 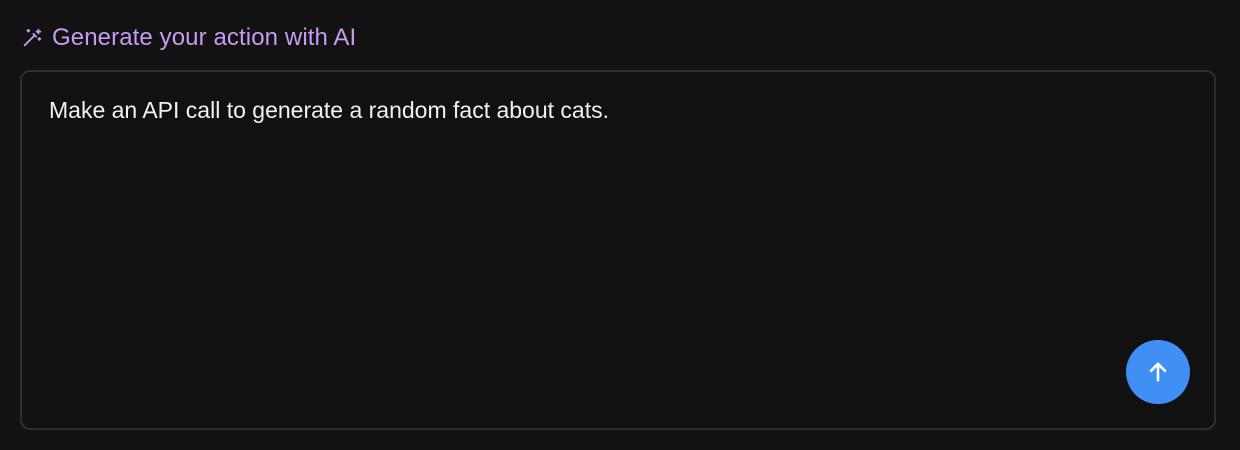 I want to click on send-button, so click(x=1158, y=372).